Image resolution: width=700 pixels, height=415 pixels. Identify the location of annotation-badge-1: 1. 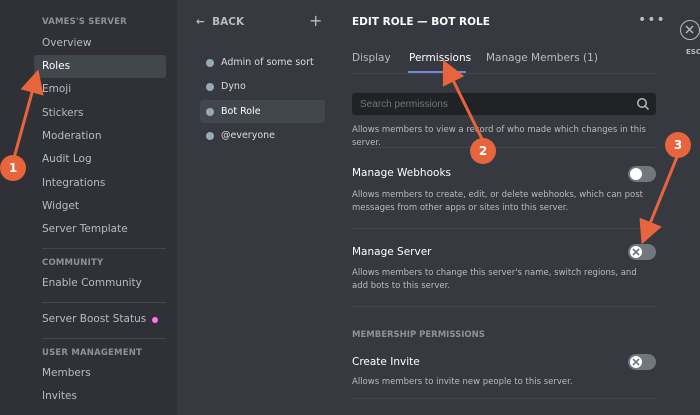
(13, 168).